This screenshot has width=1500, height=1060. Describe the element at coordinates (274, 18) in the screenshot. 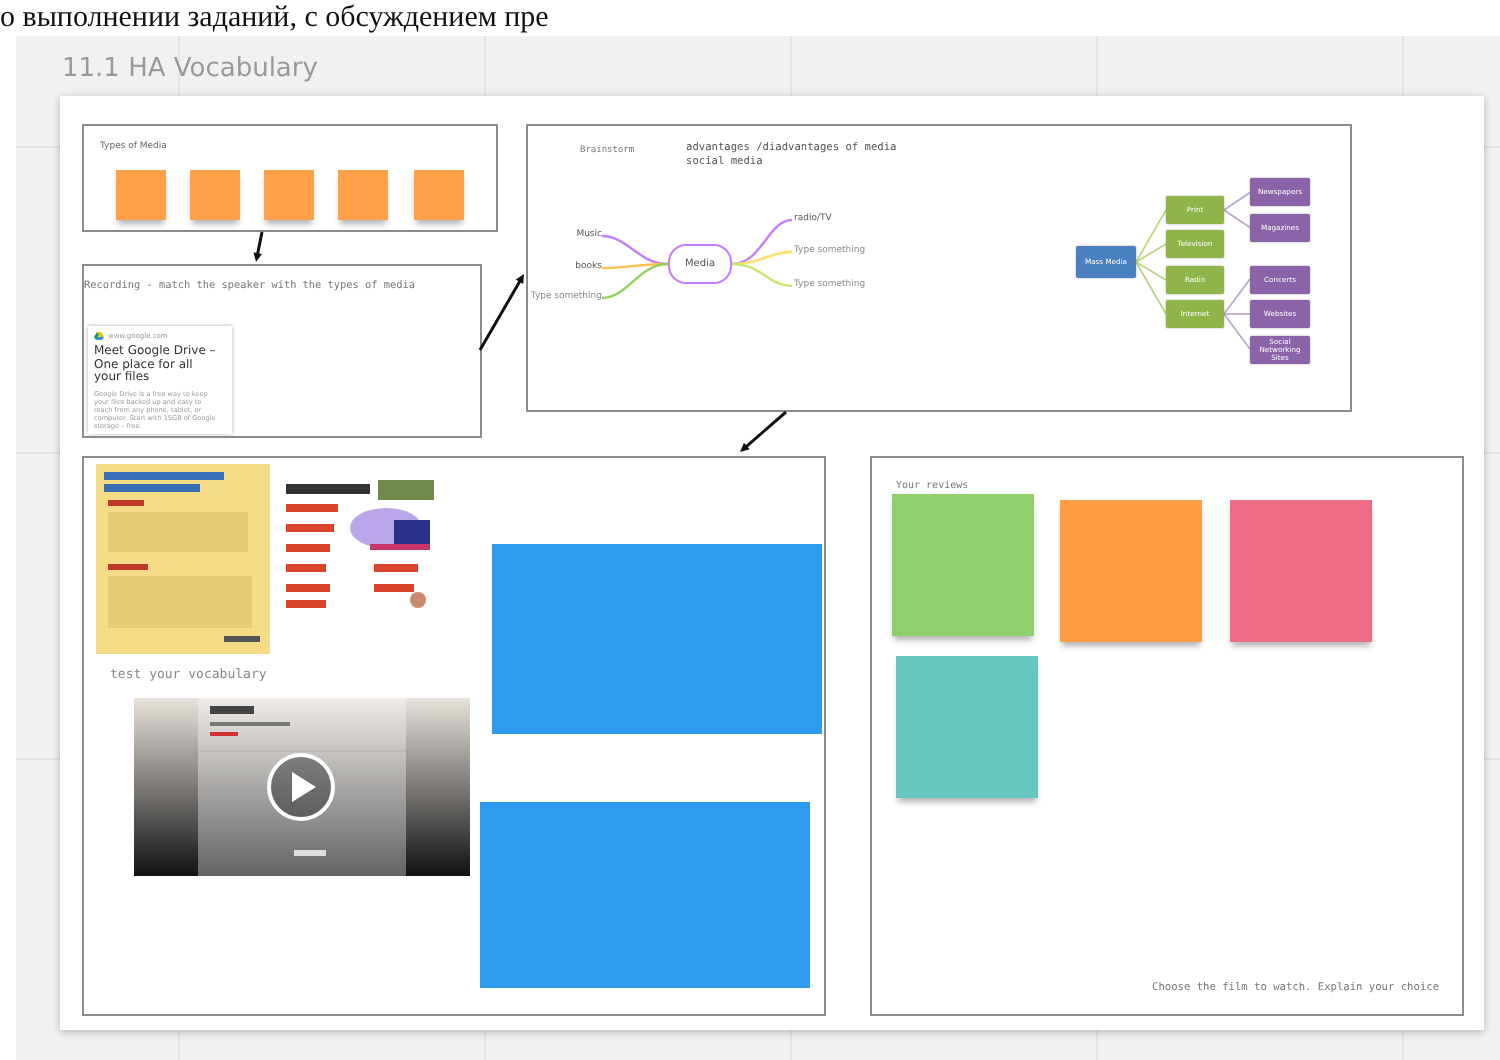

I see `heading-text: о выполнении заданий, с обсуждением пре` at that location.